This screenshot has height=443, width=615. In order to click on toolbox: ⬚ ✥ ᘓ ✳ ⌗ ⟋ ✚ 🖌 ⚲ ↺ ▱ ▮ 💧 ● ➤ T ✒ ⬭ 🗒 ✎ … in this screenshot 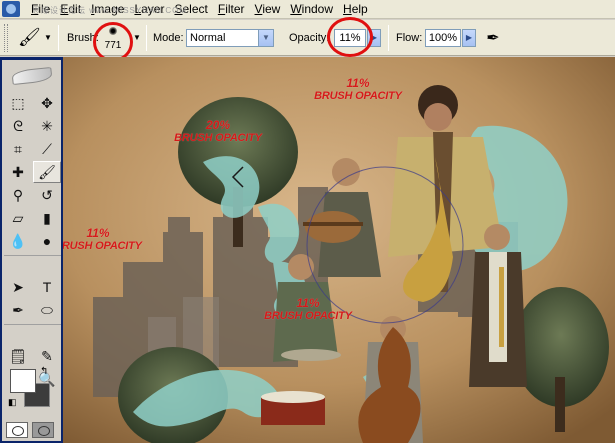, I will do `click(31, 250)`.